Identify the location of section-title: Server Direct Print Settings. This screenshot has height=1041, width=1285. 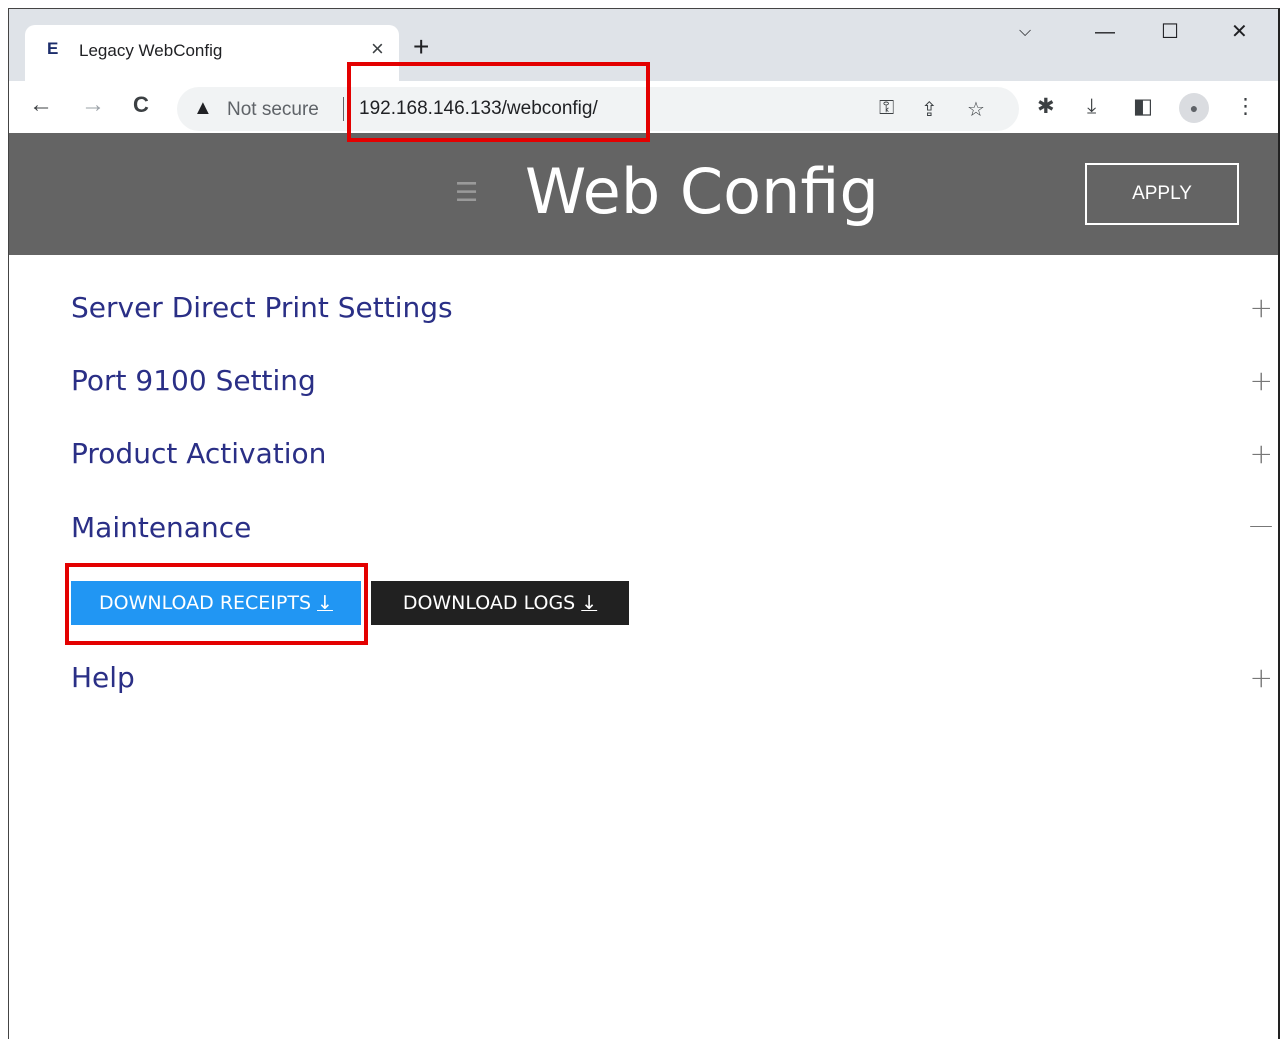
(262, 307).